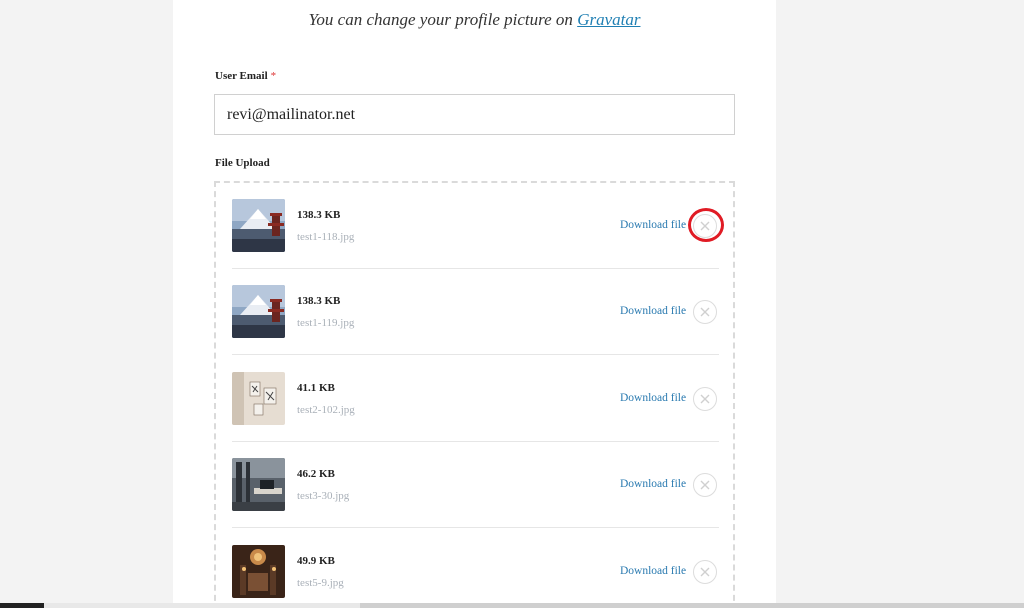 The width and height of the screenshot is (1024, 608). What do you see at coordinates (242, 163) in the screenshot?
I see `file-upload-label: File Upload` at bounding box center [242, 163].